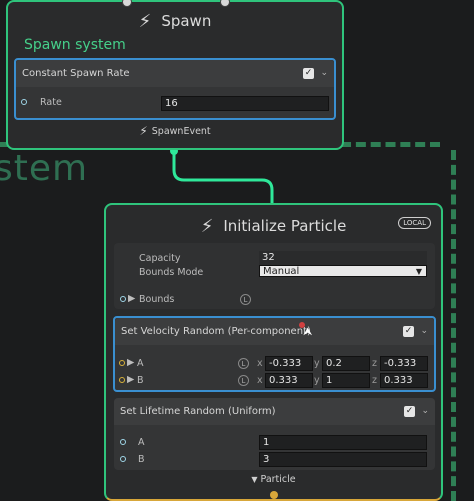 The height and width of the screenshot is (501, 474). I want to click on block-header: Set Lifetime Random (Uniform), so click(274, 411).